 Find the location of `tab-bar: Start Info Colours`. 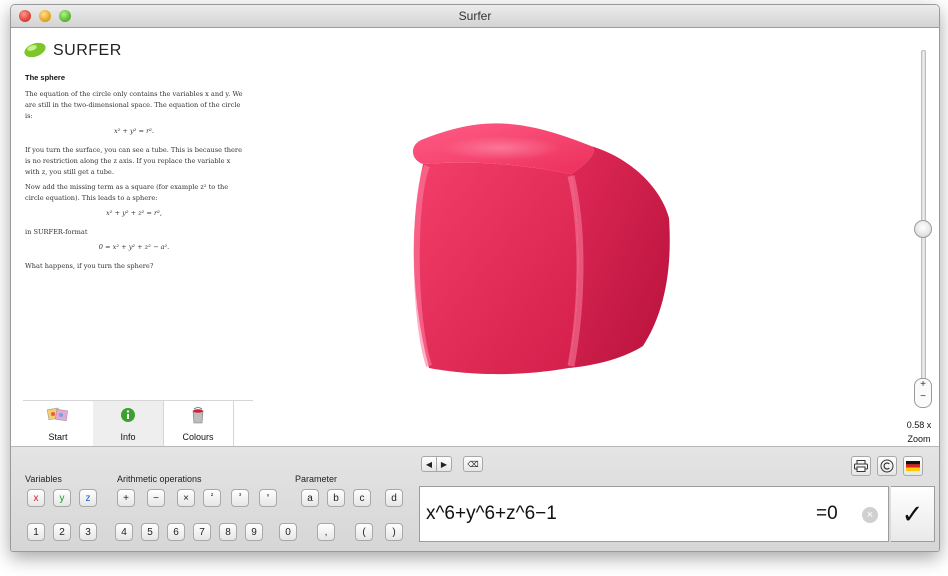

tab-bar: Start Info Colours is located at coordinates (138, 423).